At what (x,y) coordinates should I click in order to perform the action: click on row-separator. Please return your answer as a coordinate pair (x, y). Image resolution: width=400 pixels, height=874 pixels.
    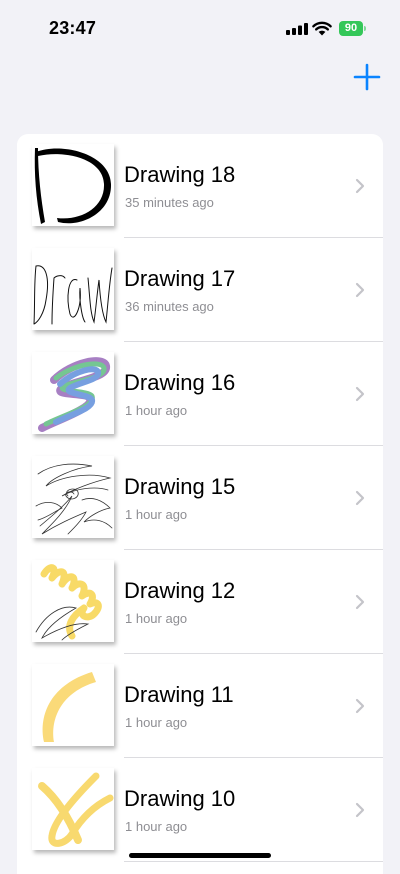
    Looking at the image, I should click on (253, 861).